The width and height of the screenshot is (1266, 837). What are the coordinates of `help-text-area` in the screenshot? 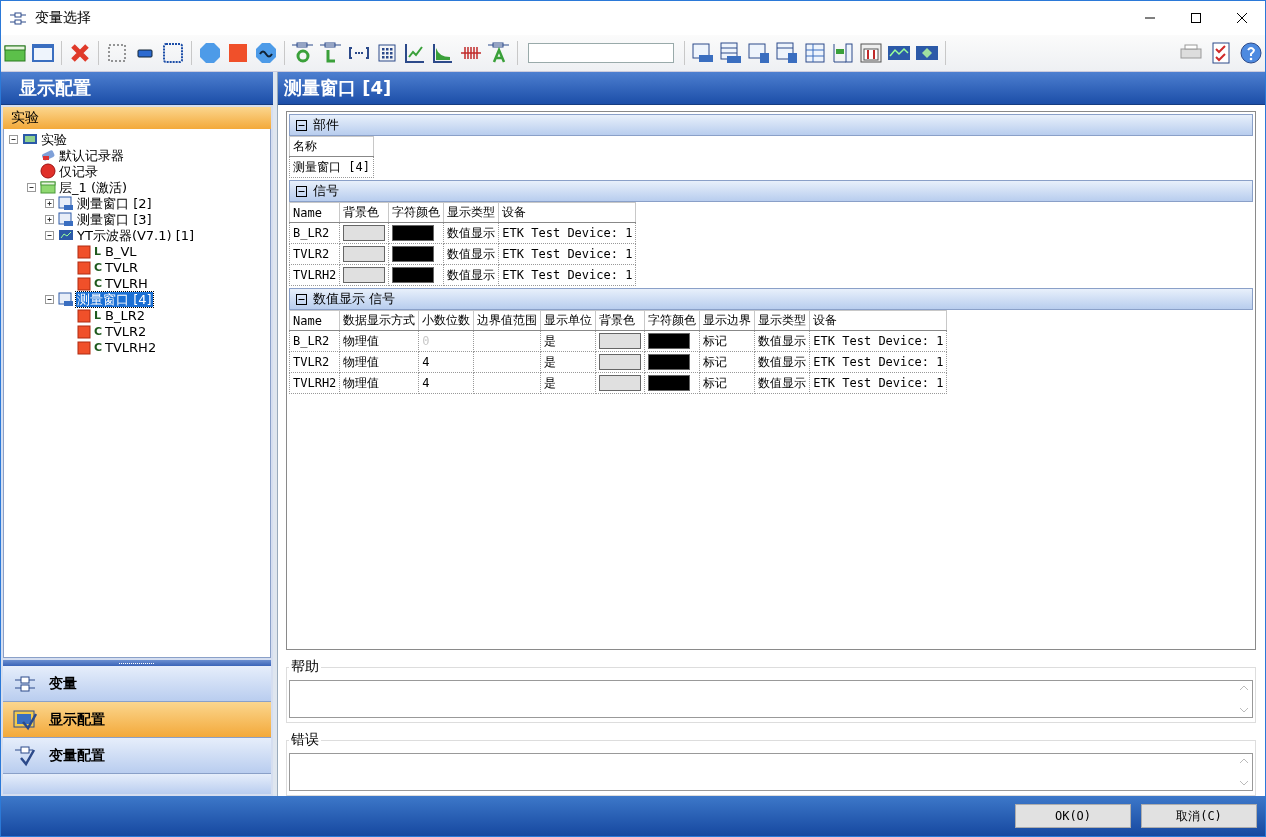 It's located at (771, 699).